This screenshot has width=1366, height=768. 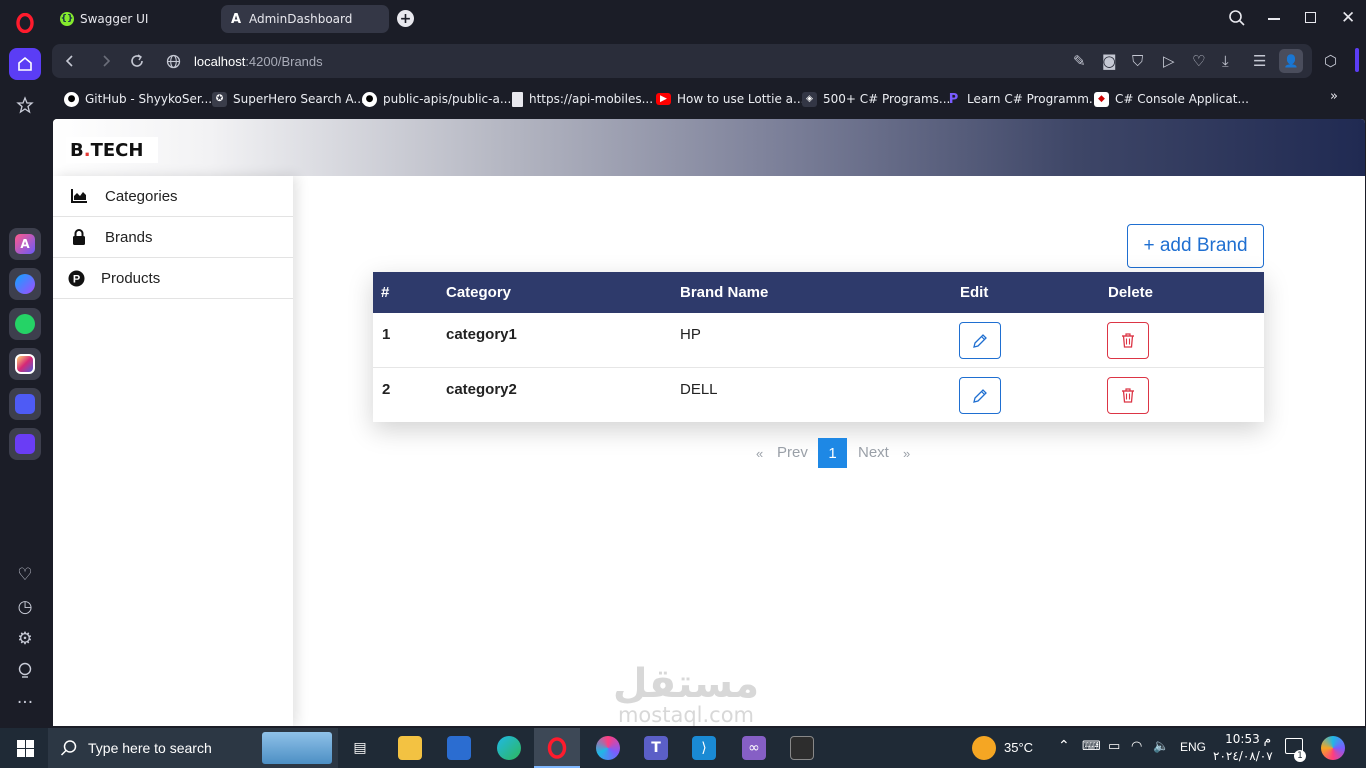 I want to click on trash-icon, so click(x=1128, y=395).